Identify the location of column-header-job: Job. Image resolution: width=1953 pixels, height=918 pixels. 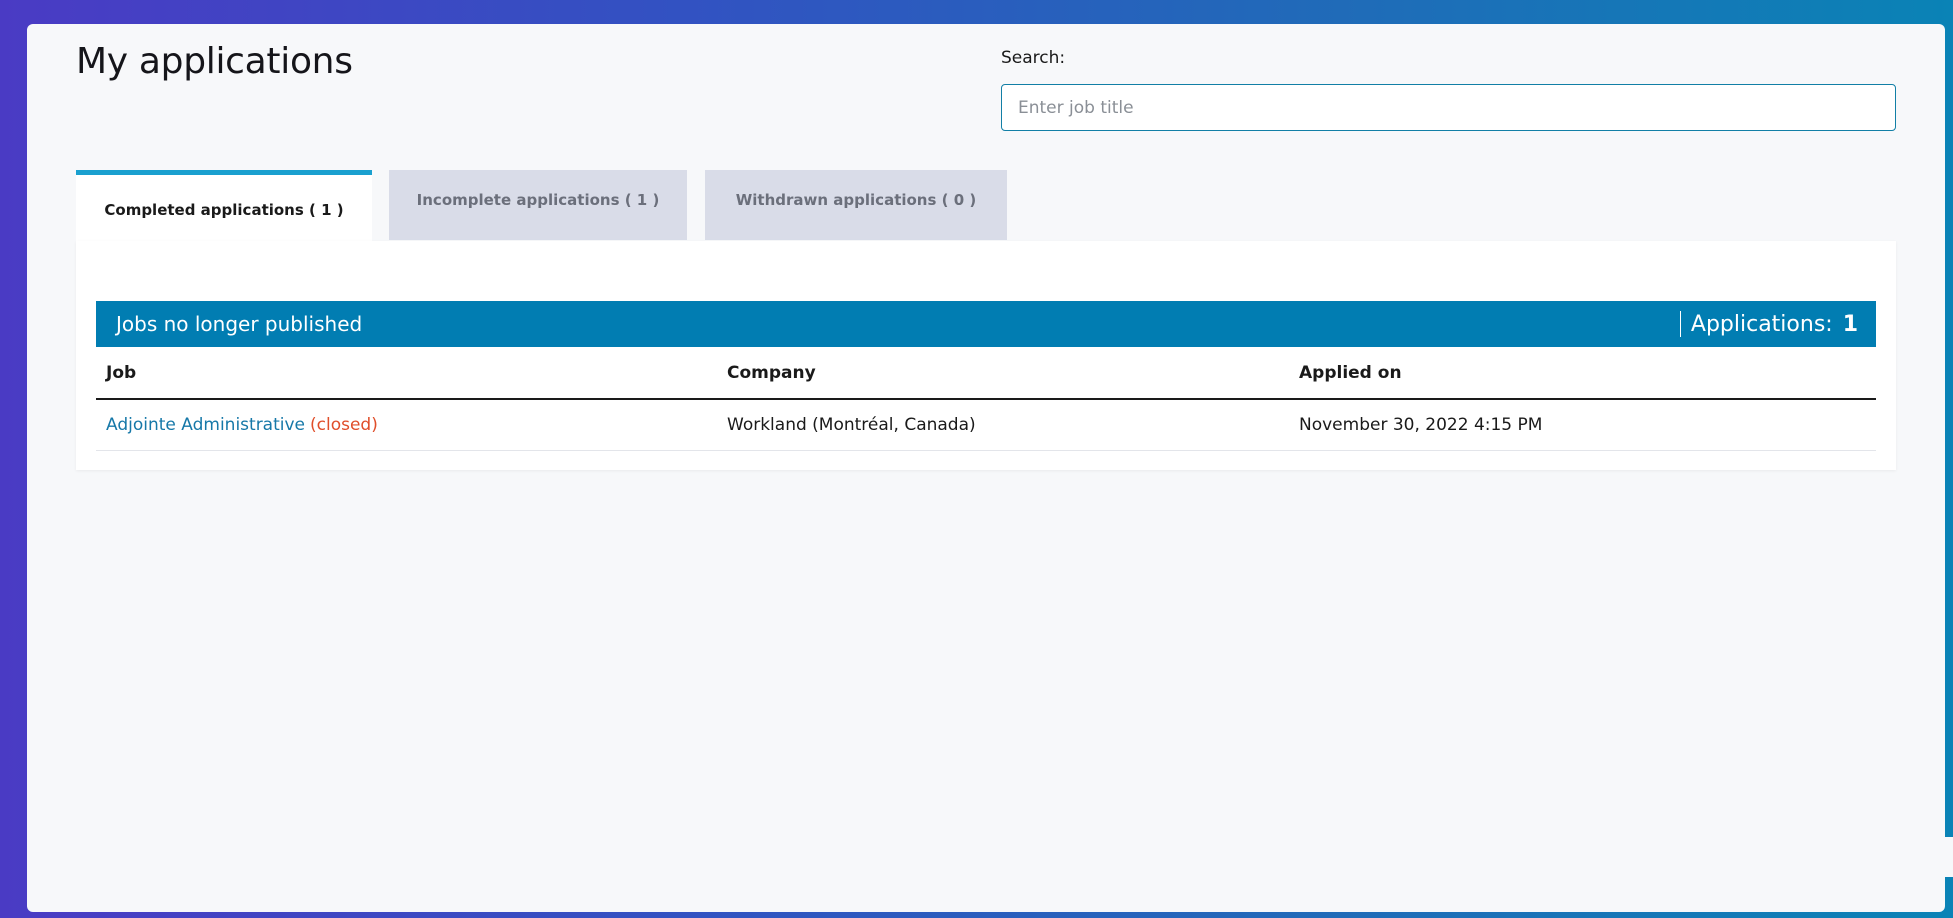
(121, 372).